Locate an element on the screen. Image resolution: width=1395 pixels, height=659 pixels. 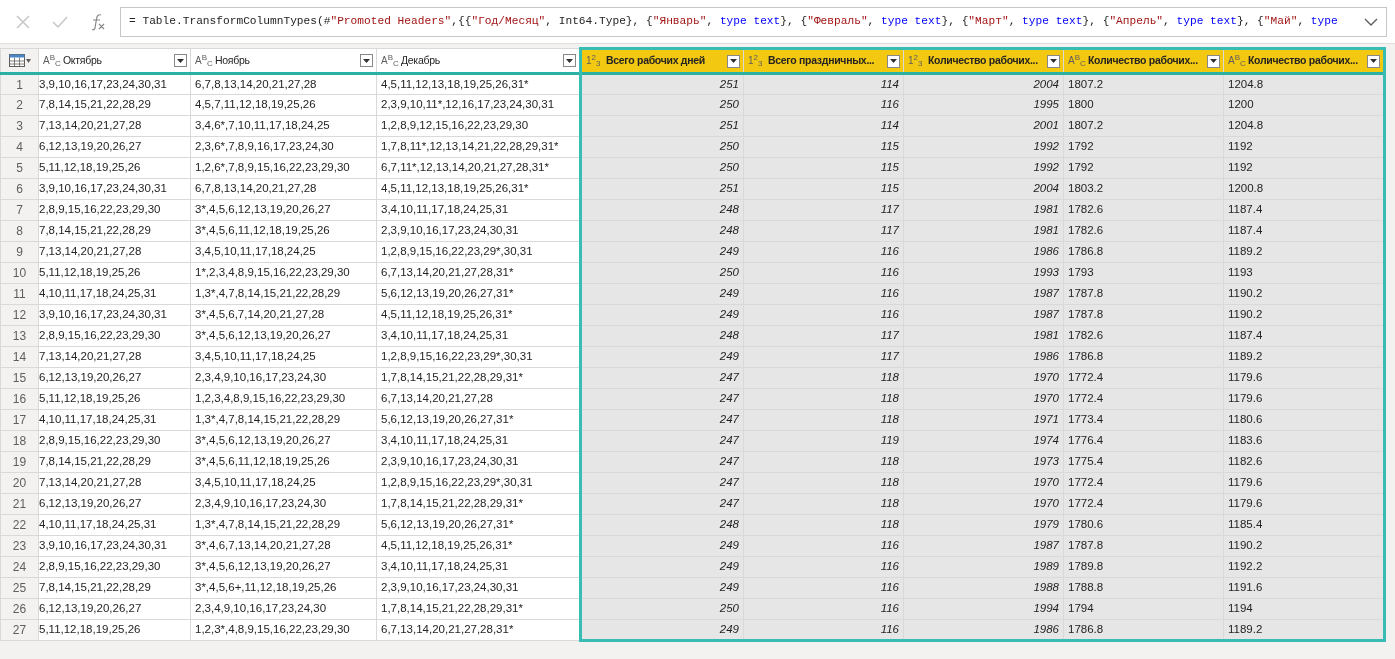
row-number: 10 is located at coordinates (19, 273).